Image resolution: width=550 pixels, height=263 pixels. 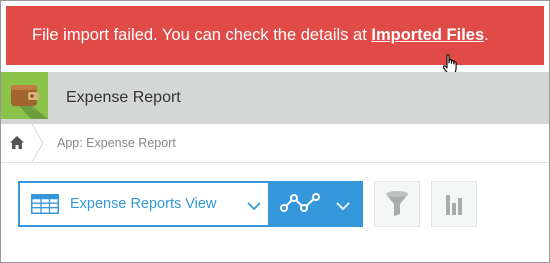 What do you see at coordinates (38, 145) in the screenshot?
I see `breadcrumb-separator` at bounding box center [38, 145].